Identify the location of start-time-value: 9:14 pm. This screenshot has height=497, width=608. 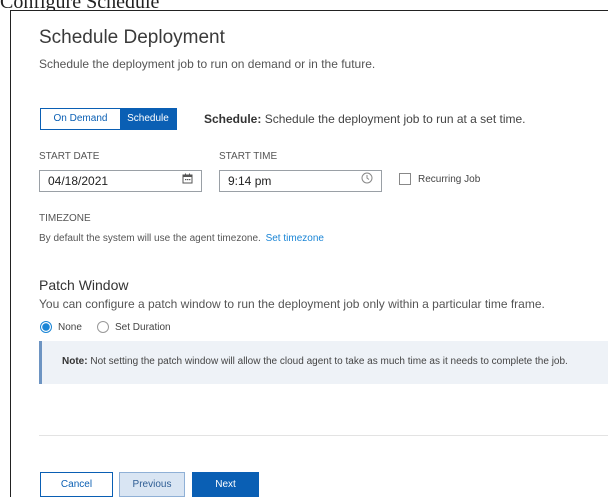
(250, 181).